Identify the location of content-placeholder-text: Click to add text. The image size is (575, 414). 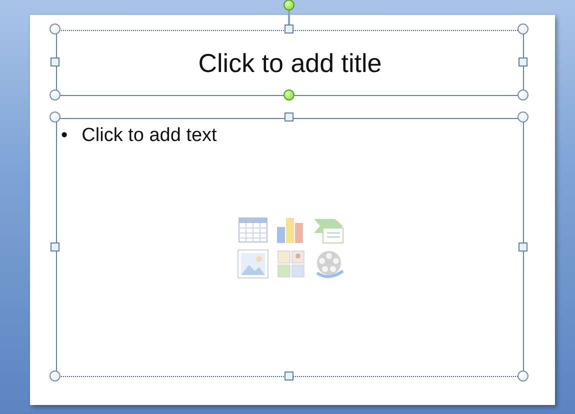
(149, 136).